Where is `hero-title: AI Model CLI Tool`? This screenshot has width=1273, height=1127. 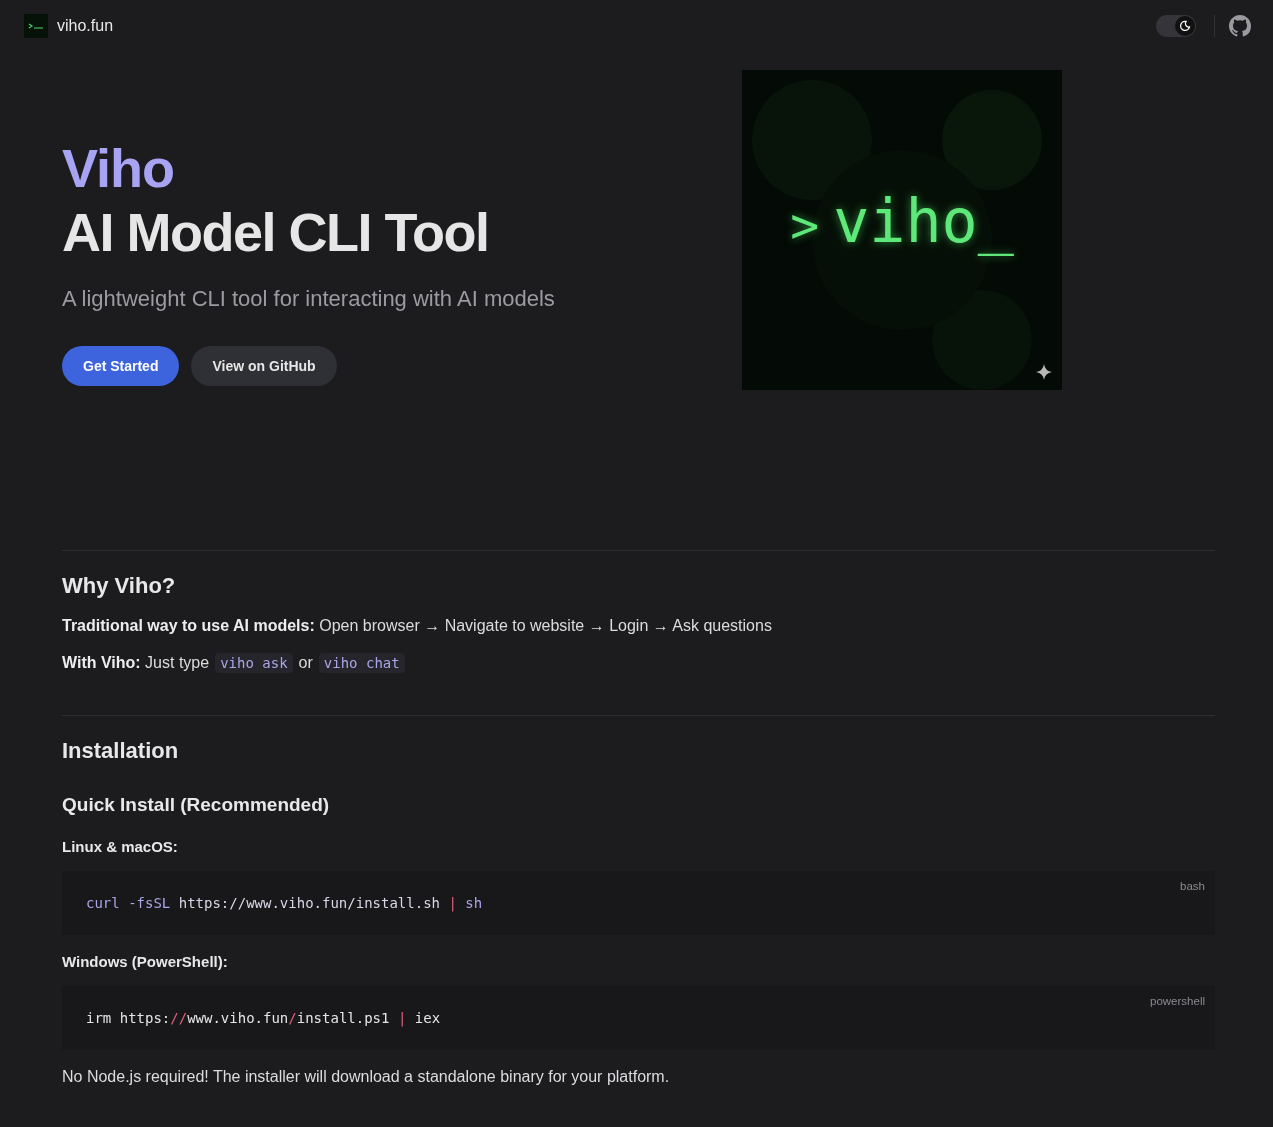
hero-title: AI Model CLI Tool is located at coordinates (276, 232).